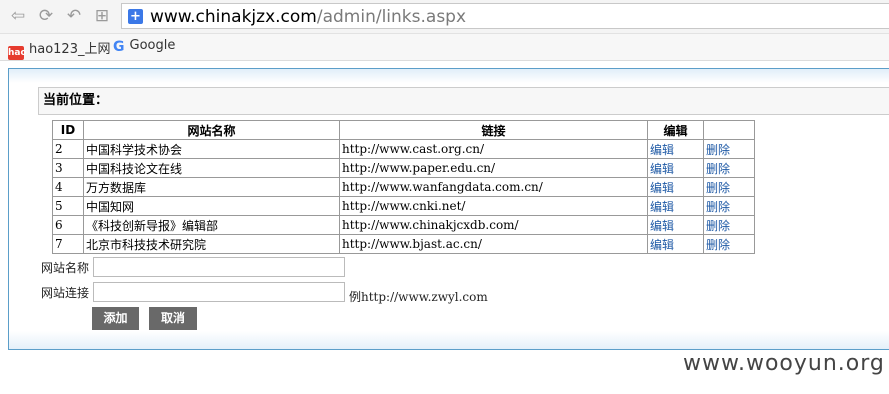 The width and height of the screenshot is (889, 394). What do you see at coordinates (211, 206) in the screenshot?
I see `cell-name: 中国知网` at bounding box center [211, 206].